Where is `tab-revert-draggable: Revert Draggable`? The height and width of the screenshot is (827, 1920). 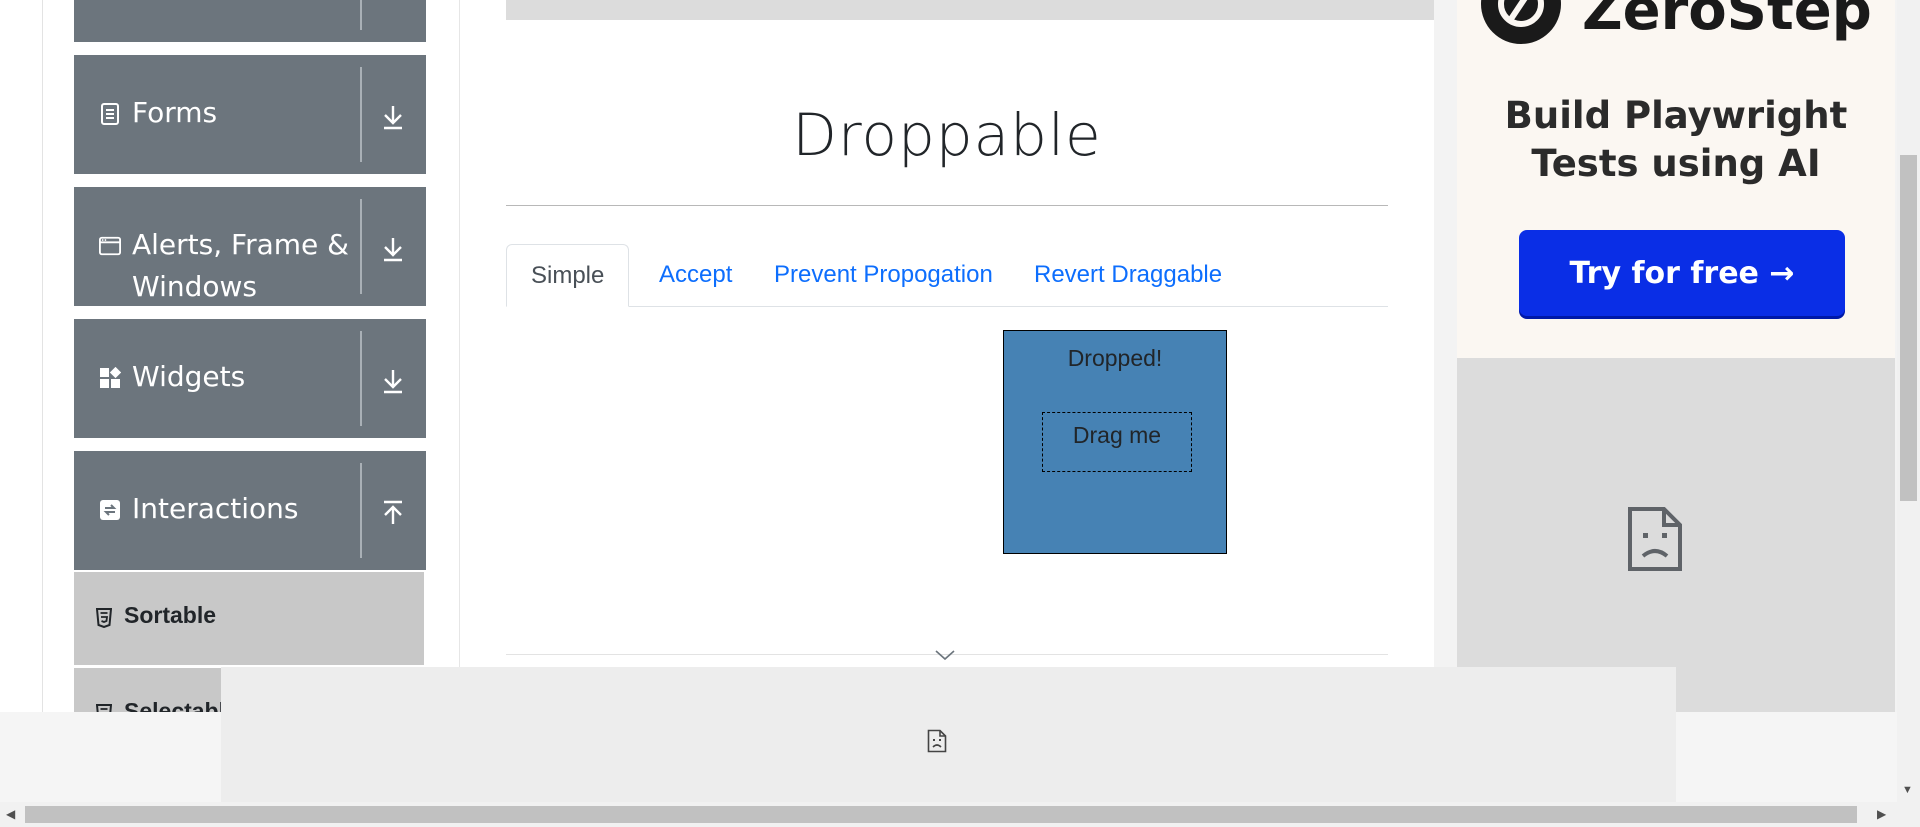
tab-revert-draggable: Revert Draggable is located at coordinates (1128, 275).